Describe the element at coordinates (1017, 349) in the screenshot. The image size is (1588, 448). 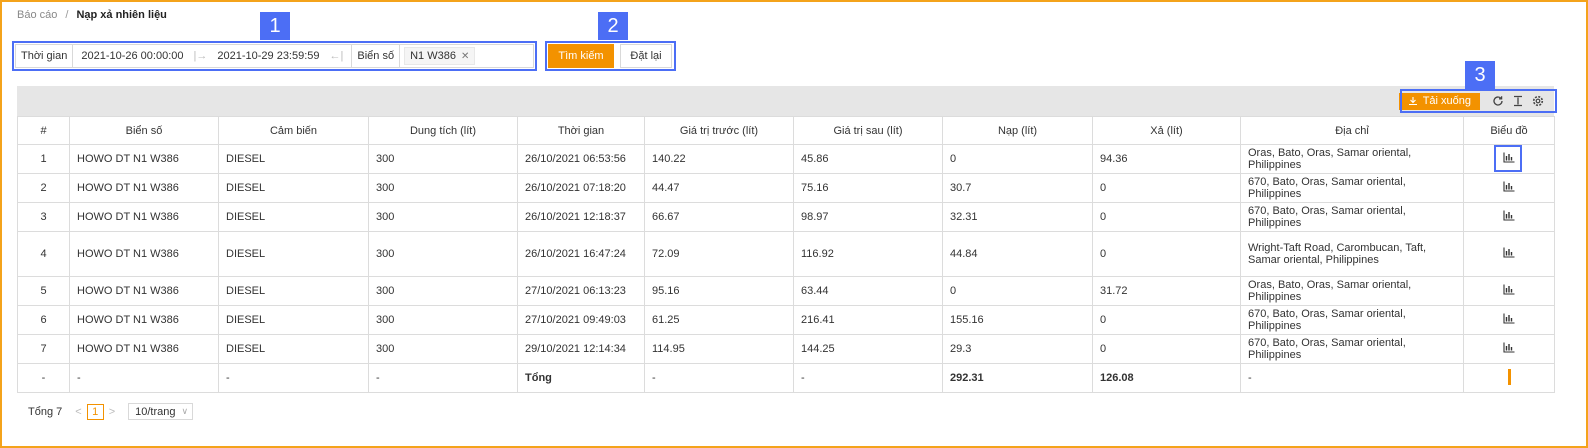
I see `table-cell: 29.3` at that location.